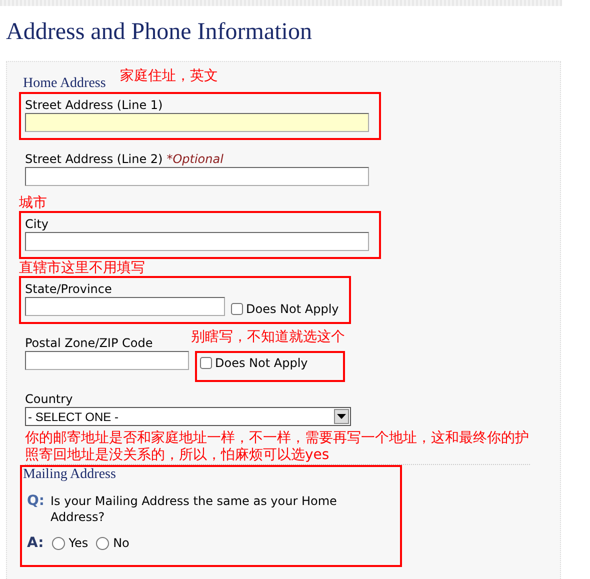 This screenshot has height=579, width=590. What do you see at coordinates (78, 543) in the screenshot?
I see `radio-label: Yes` at bounding box center [78, 543].